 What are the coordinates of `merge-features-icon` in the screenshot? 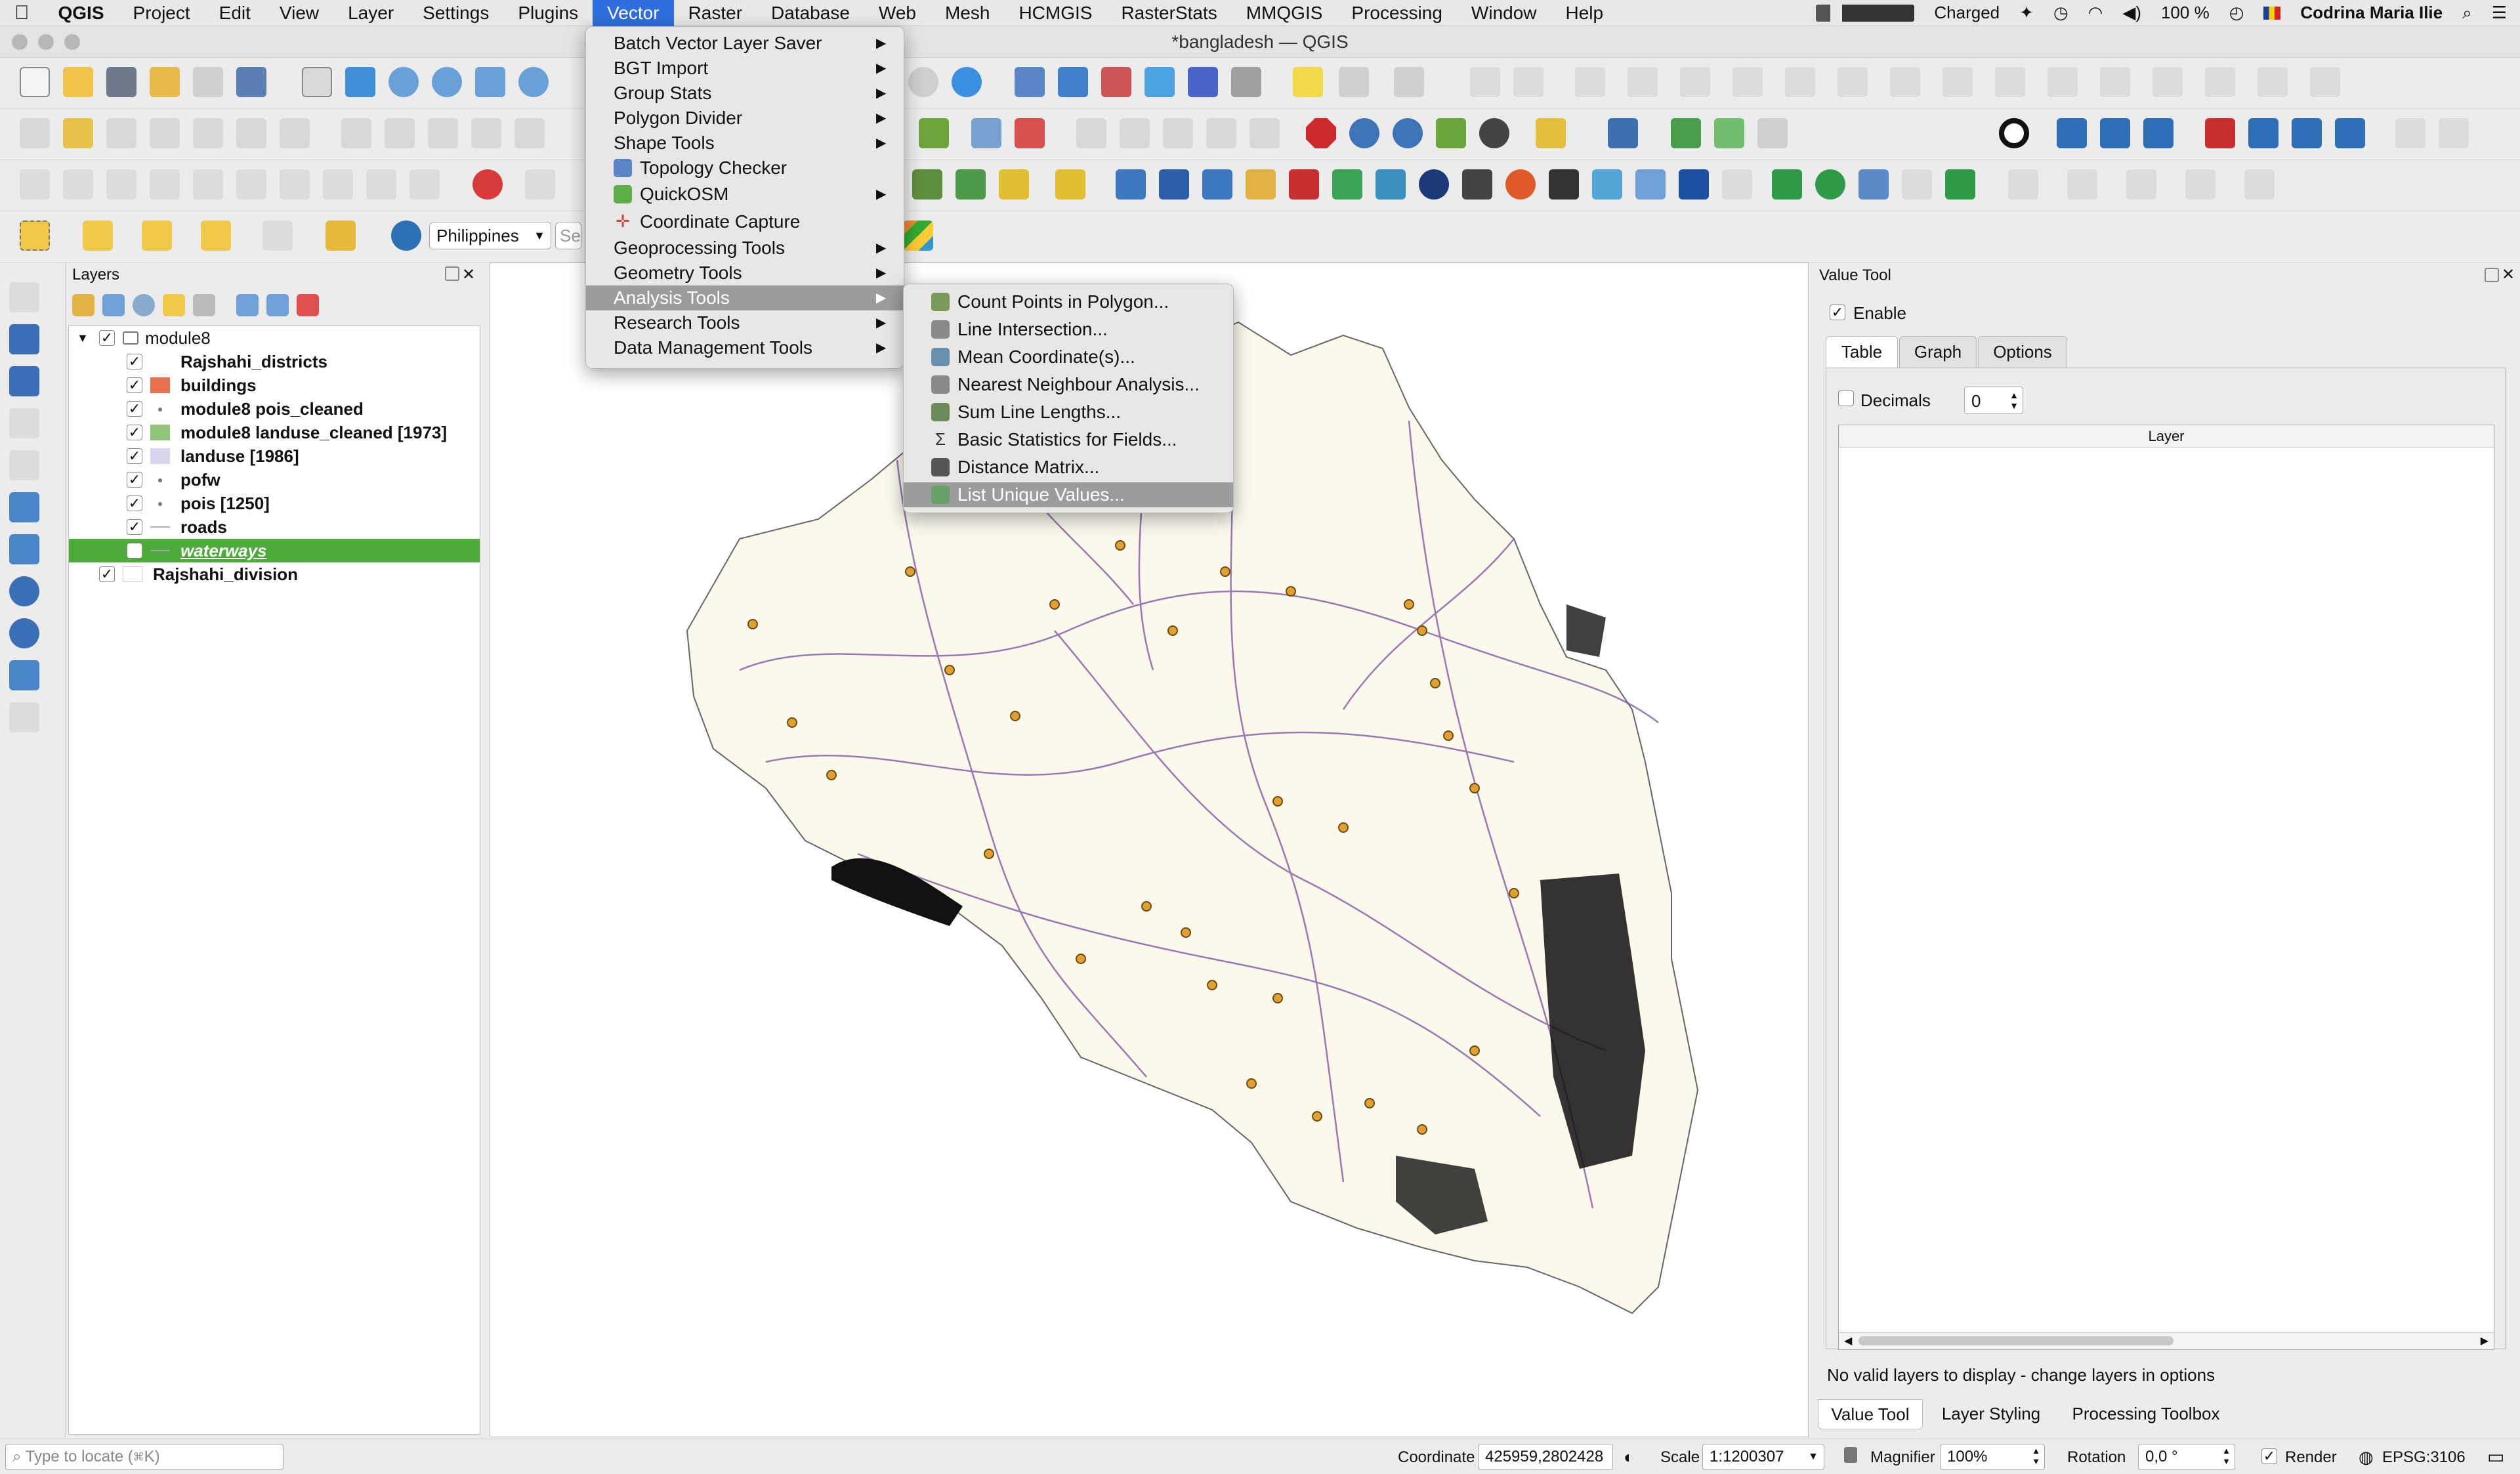 It's located at (2220, 82).